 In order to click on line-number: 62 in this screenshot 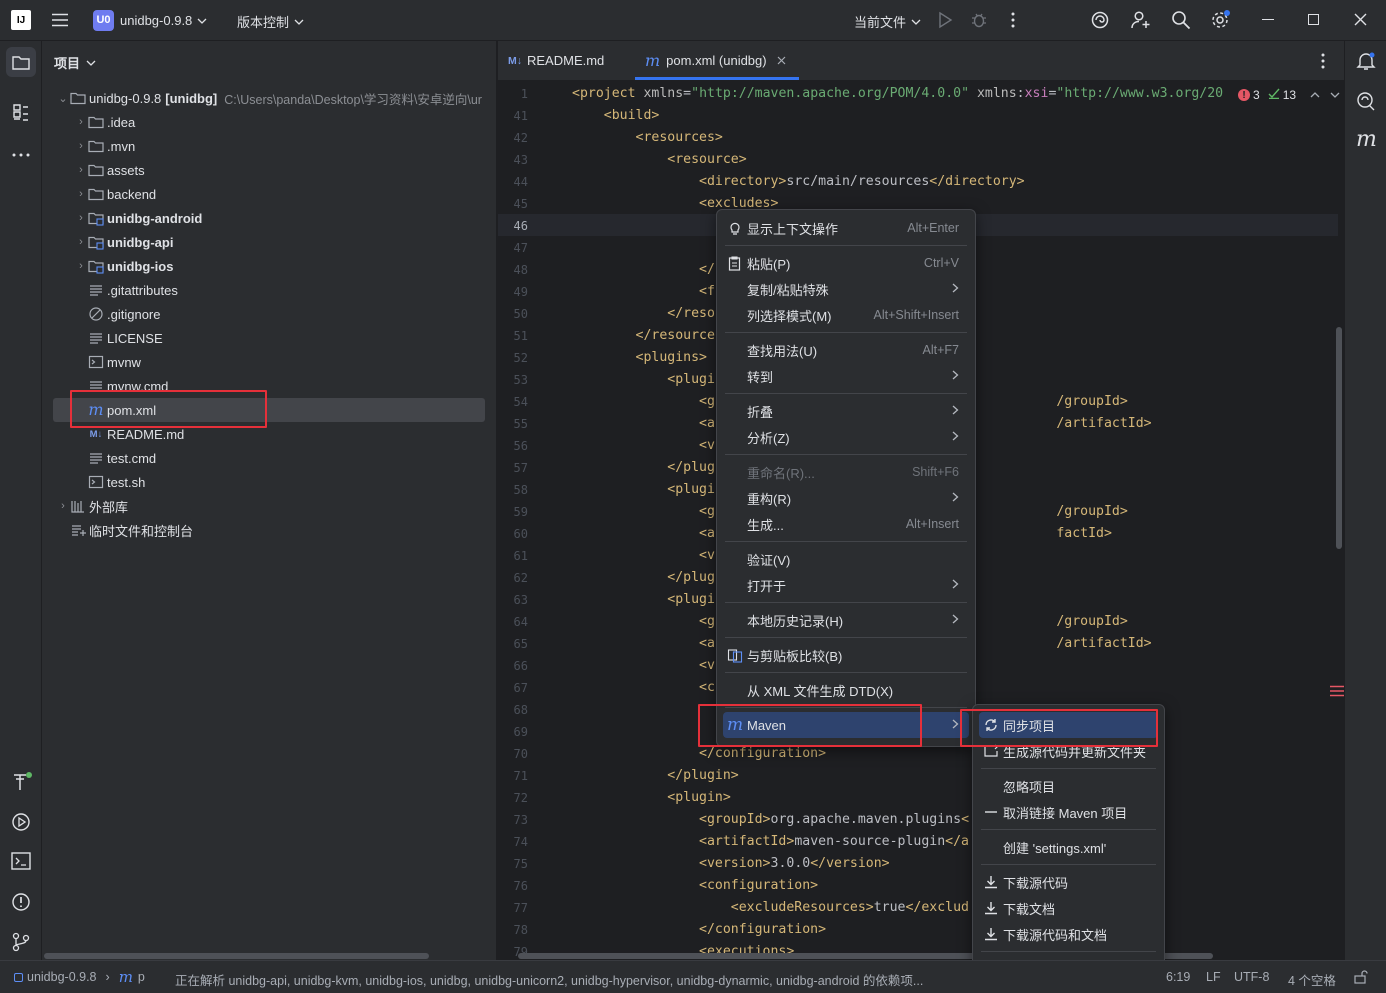, I will do `click(513, 578)`.